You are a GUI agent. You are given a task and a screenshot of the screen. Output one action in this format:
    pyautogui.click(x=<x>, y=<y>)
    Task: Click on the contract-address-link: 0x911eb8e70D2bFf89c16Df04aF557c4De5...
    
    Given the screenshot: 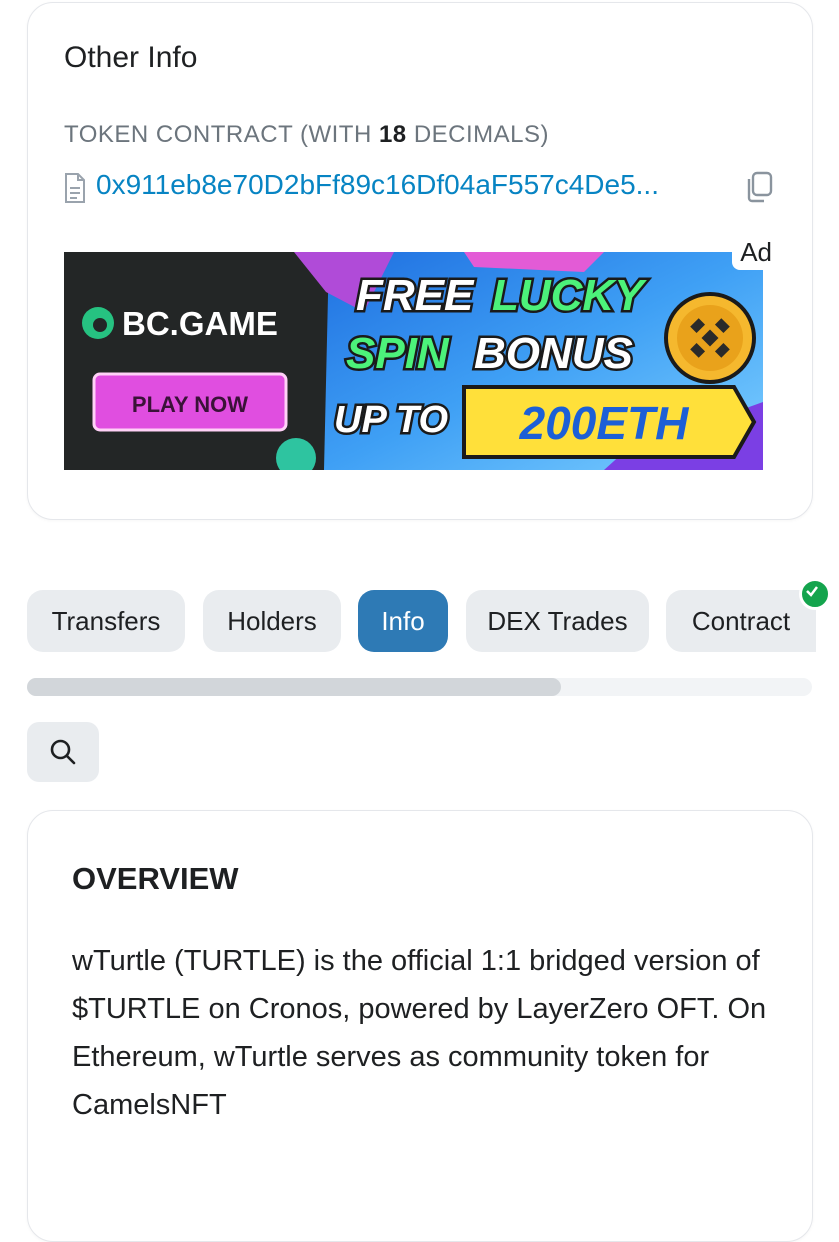 What is the action you would take?
    pyautogui.click(x=416, y=185)
    